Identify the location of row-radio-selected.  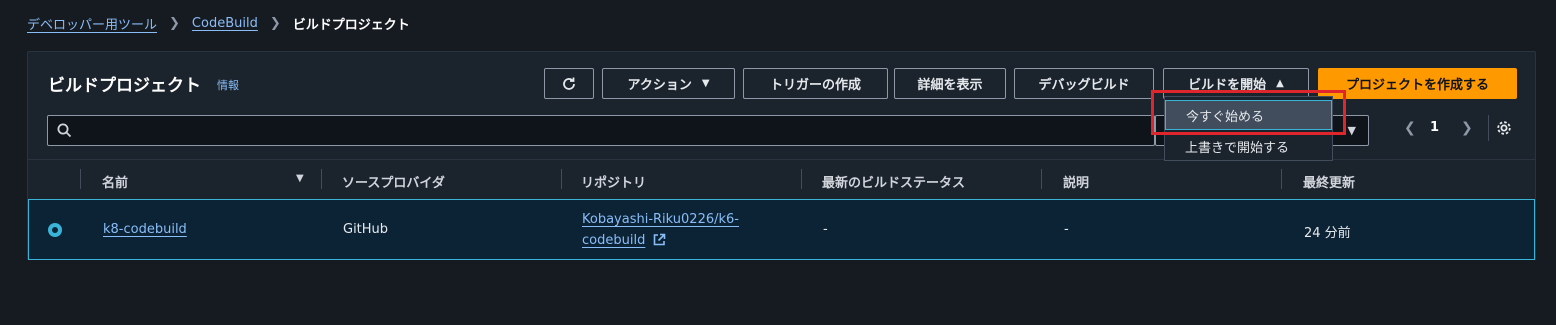
(55, 230).